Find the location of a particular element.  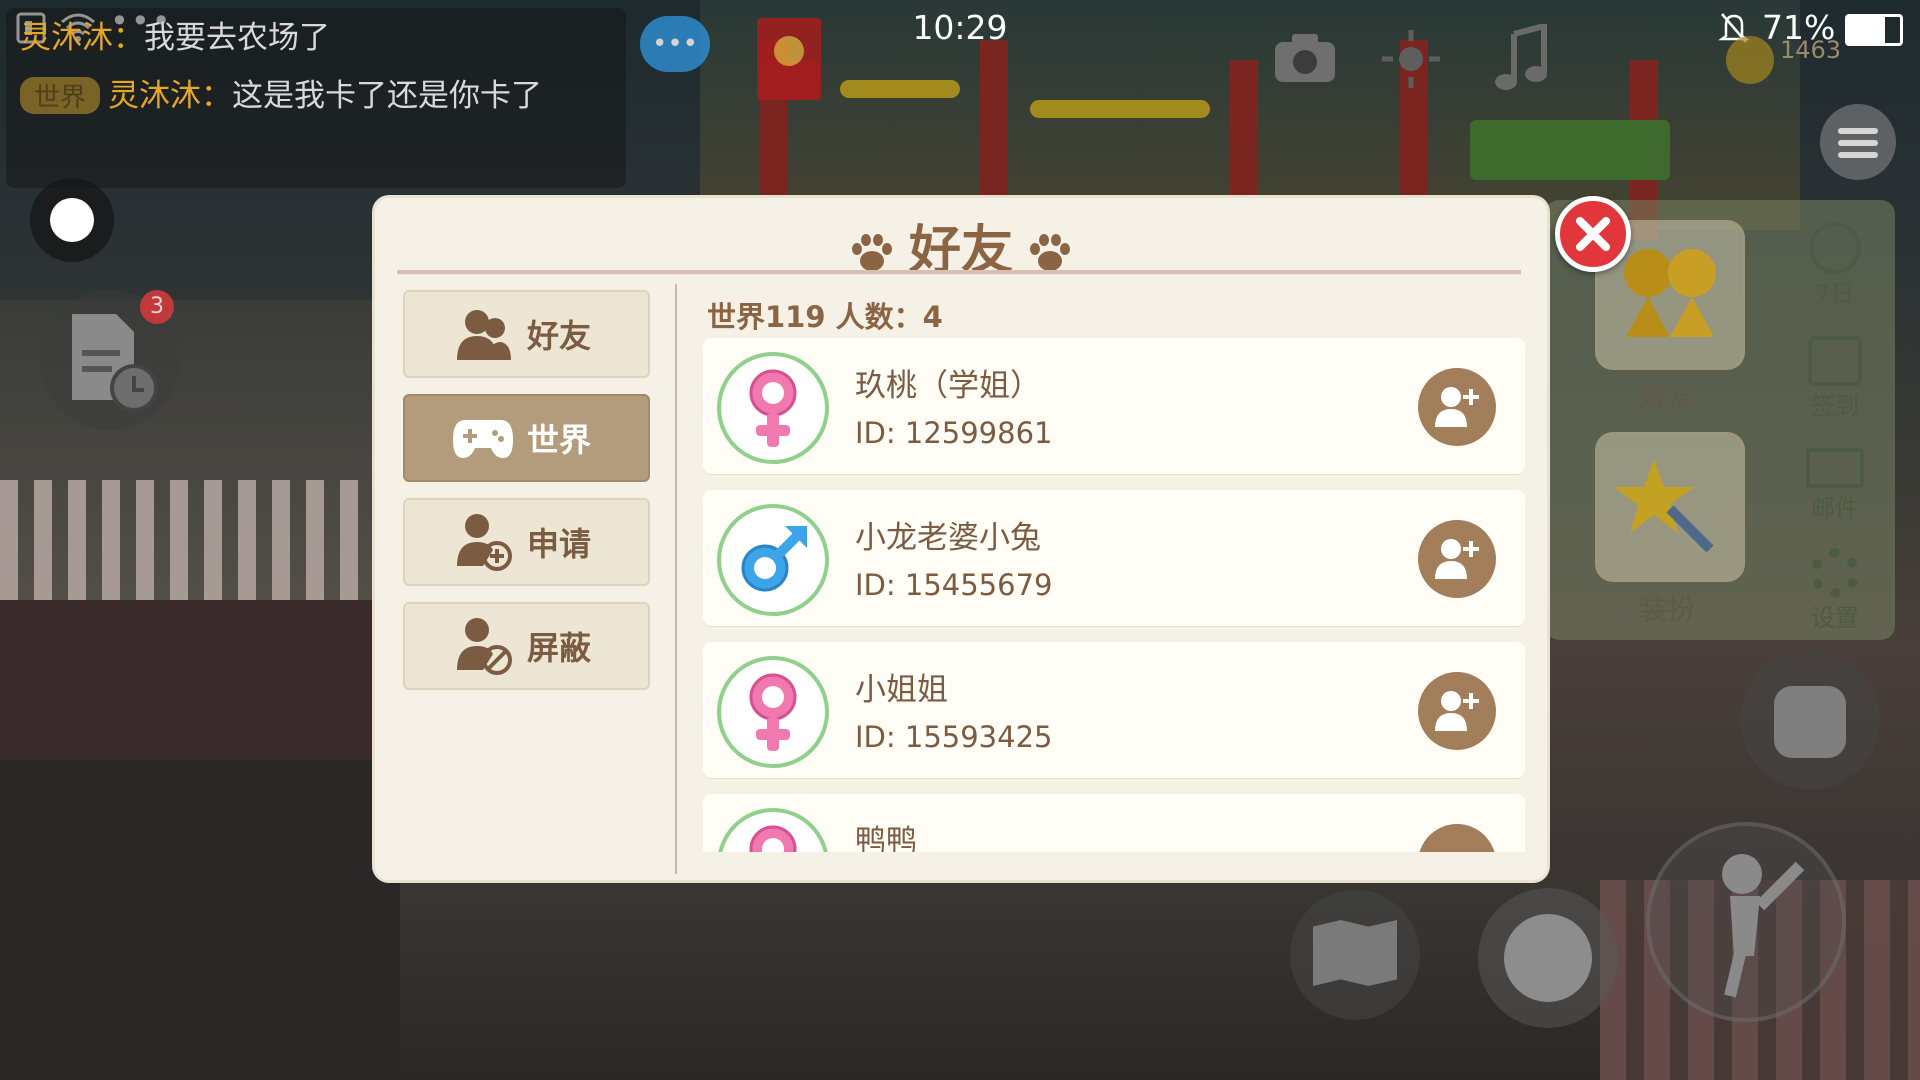

tab-friends-label: 好友 is located at coordinates (559, 336).